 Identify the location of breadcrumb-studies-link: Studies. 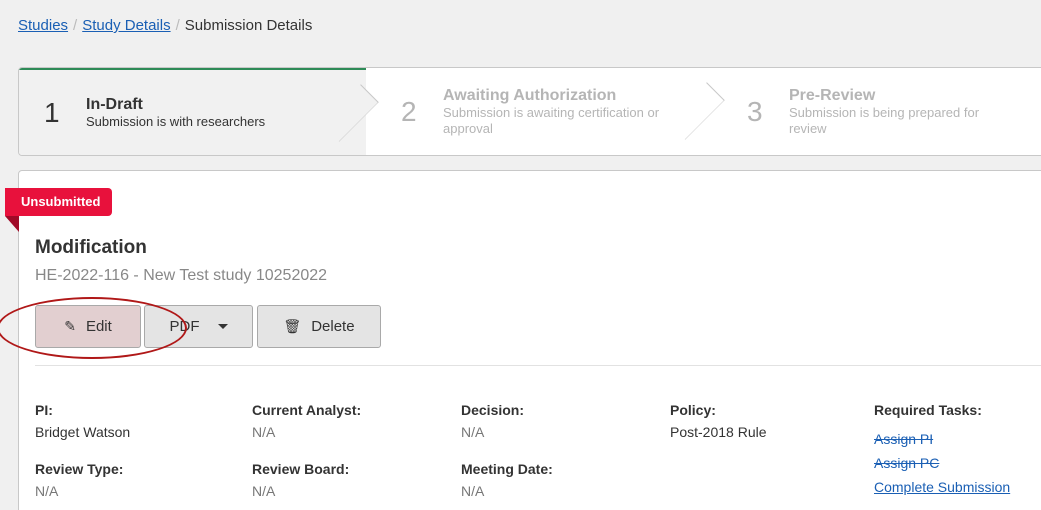
(43, 25).